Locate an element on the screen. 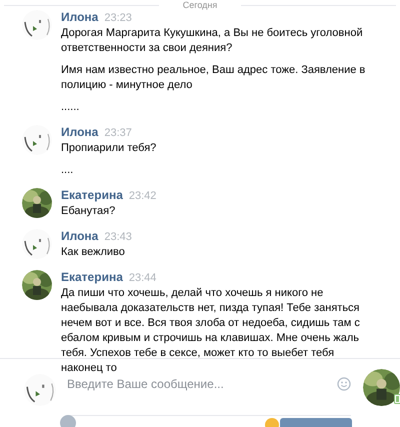 The image size is (400, 427). message-text: Ебанутая? is located at coordinates (88, 211).